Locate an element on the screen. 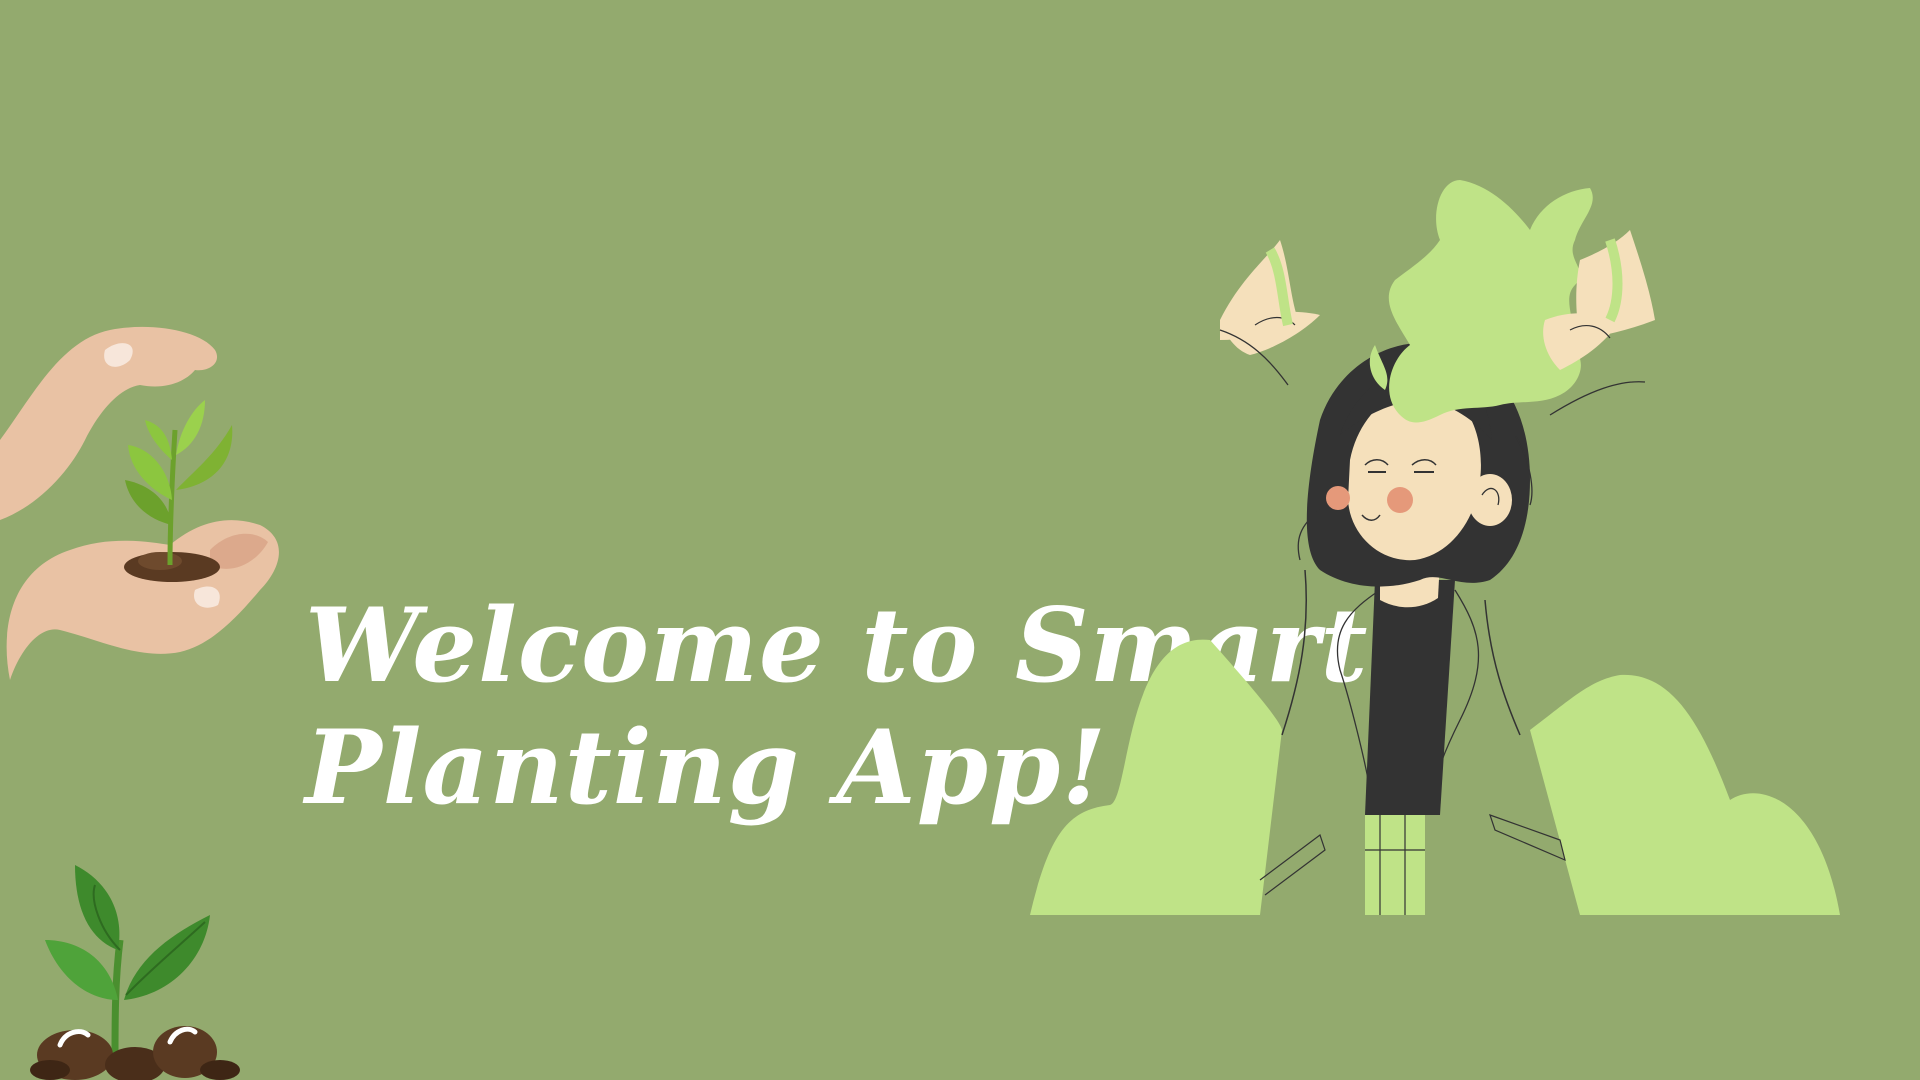 This screenshot has width=1920, height=1080. hands-seedling-illustration is located at coordinates (150, 500).